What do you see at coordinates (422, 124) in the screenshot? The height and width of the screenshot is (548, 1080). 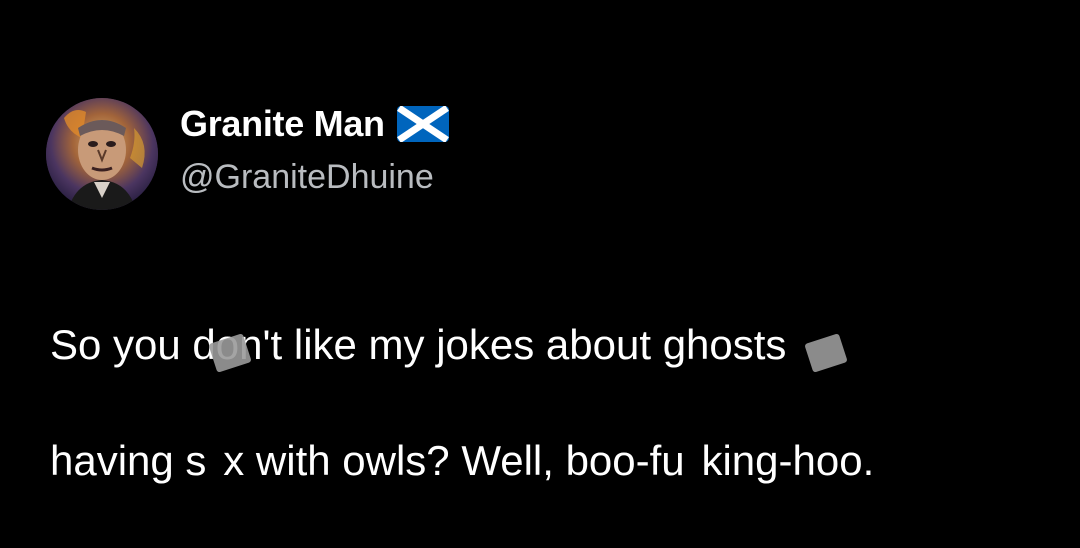 I see `scotland-flag-icon` at bounding box center [422, 124].